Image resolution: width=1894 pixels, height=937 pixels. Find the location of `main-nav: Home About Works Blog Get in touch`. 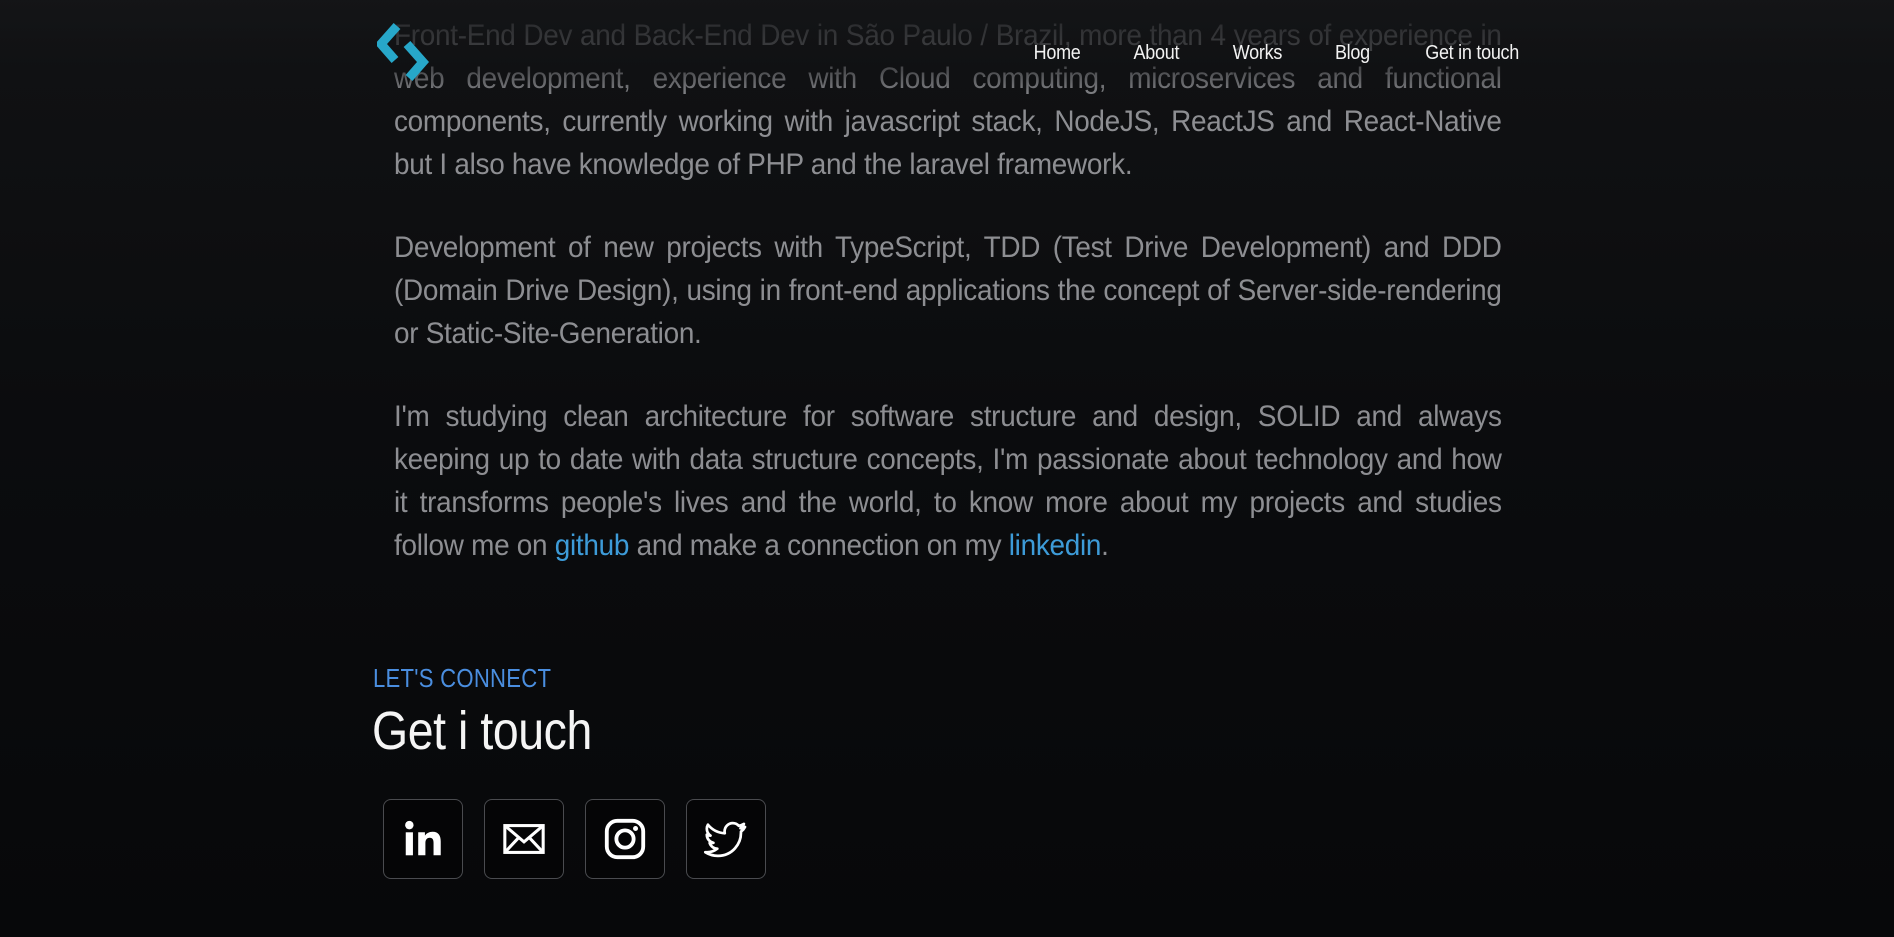

main-nav: Home About Works Blog Get in touch is located at coordinates (1253, 53).